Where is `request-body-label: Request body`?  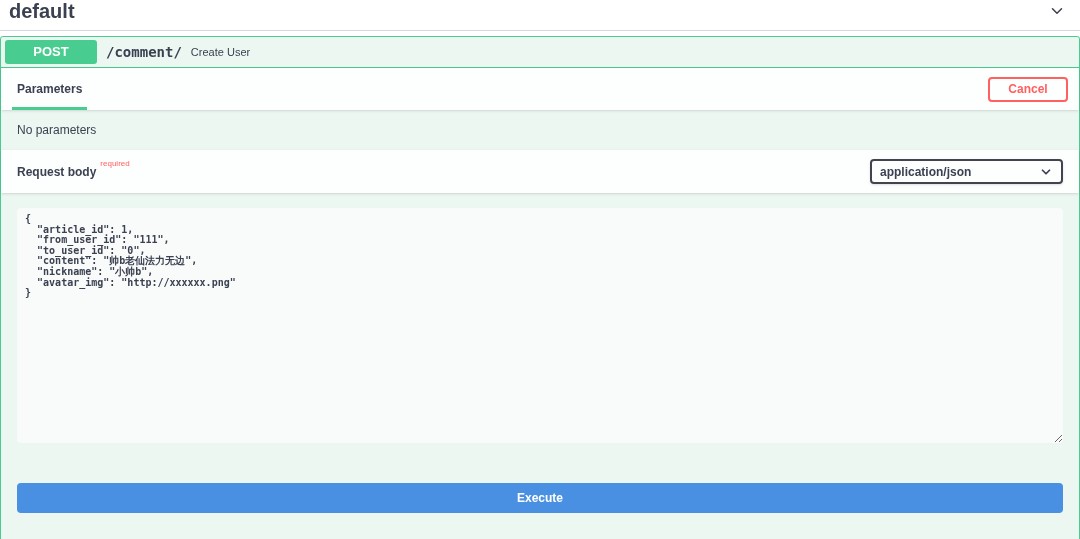
request-body-label: Request body is located at coordinates (57, 172).